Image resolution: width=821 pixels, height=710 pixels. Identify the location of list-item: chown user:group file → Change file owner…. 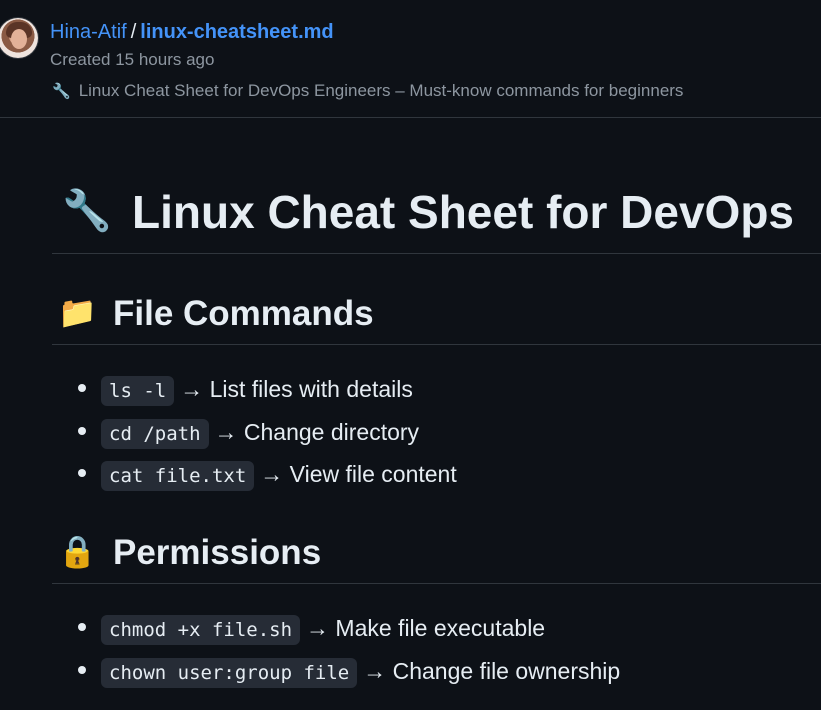
(436, 671).